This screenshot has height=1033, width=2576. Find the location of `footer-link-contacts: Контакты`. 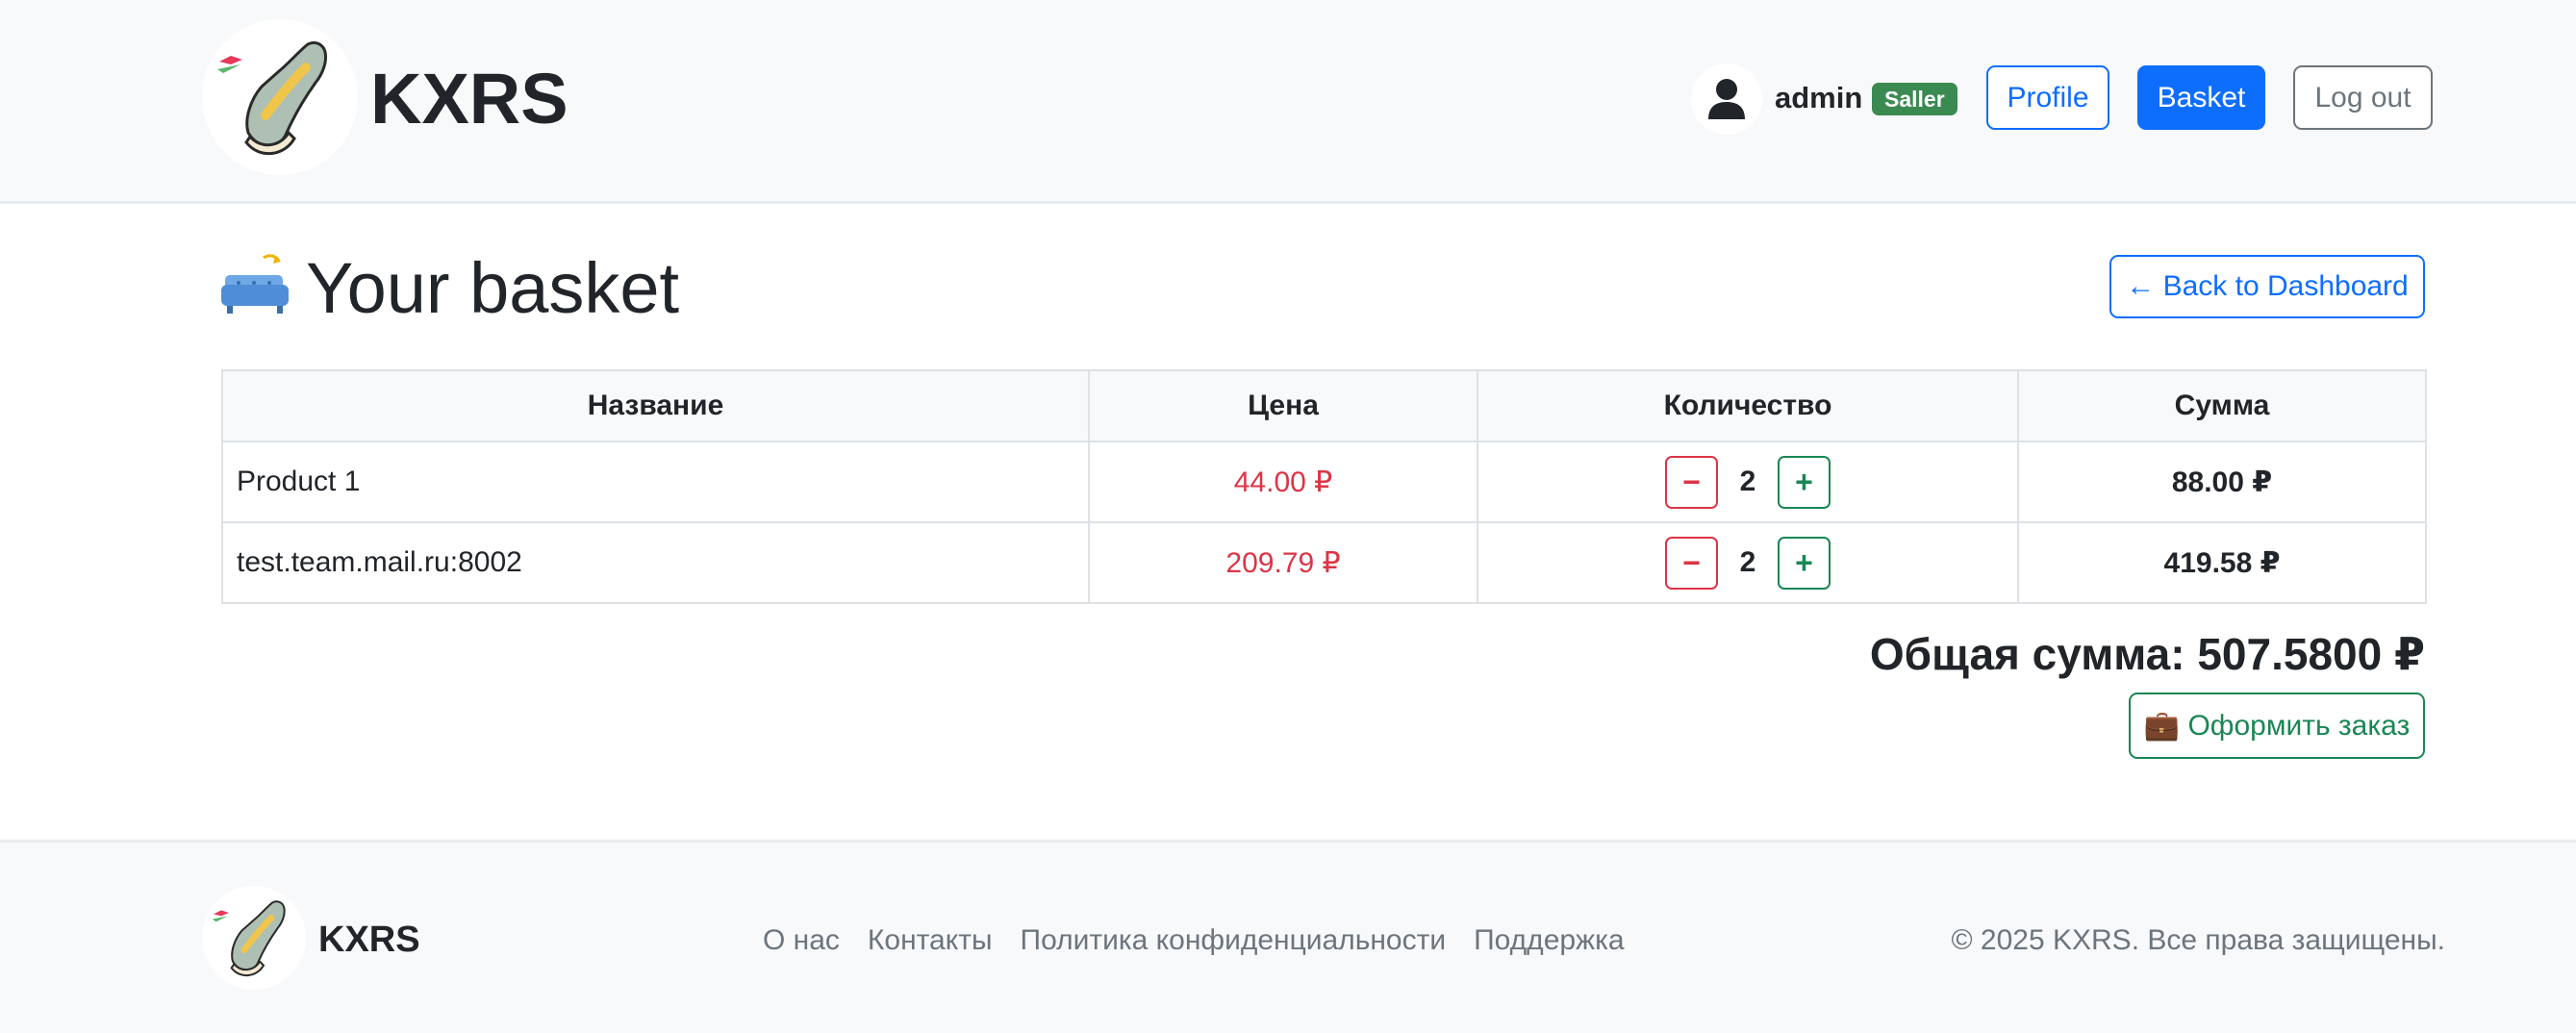

footer-link-contacts: Контакты is located at coordinates (931, 940).